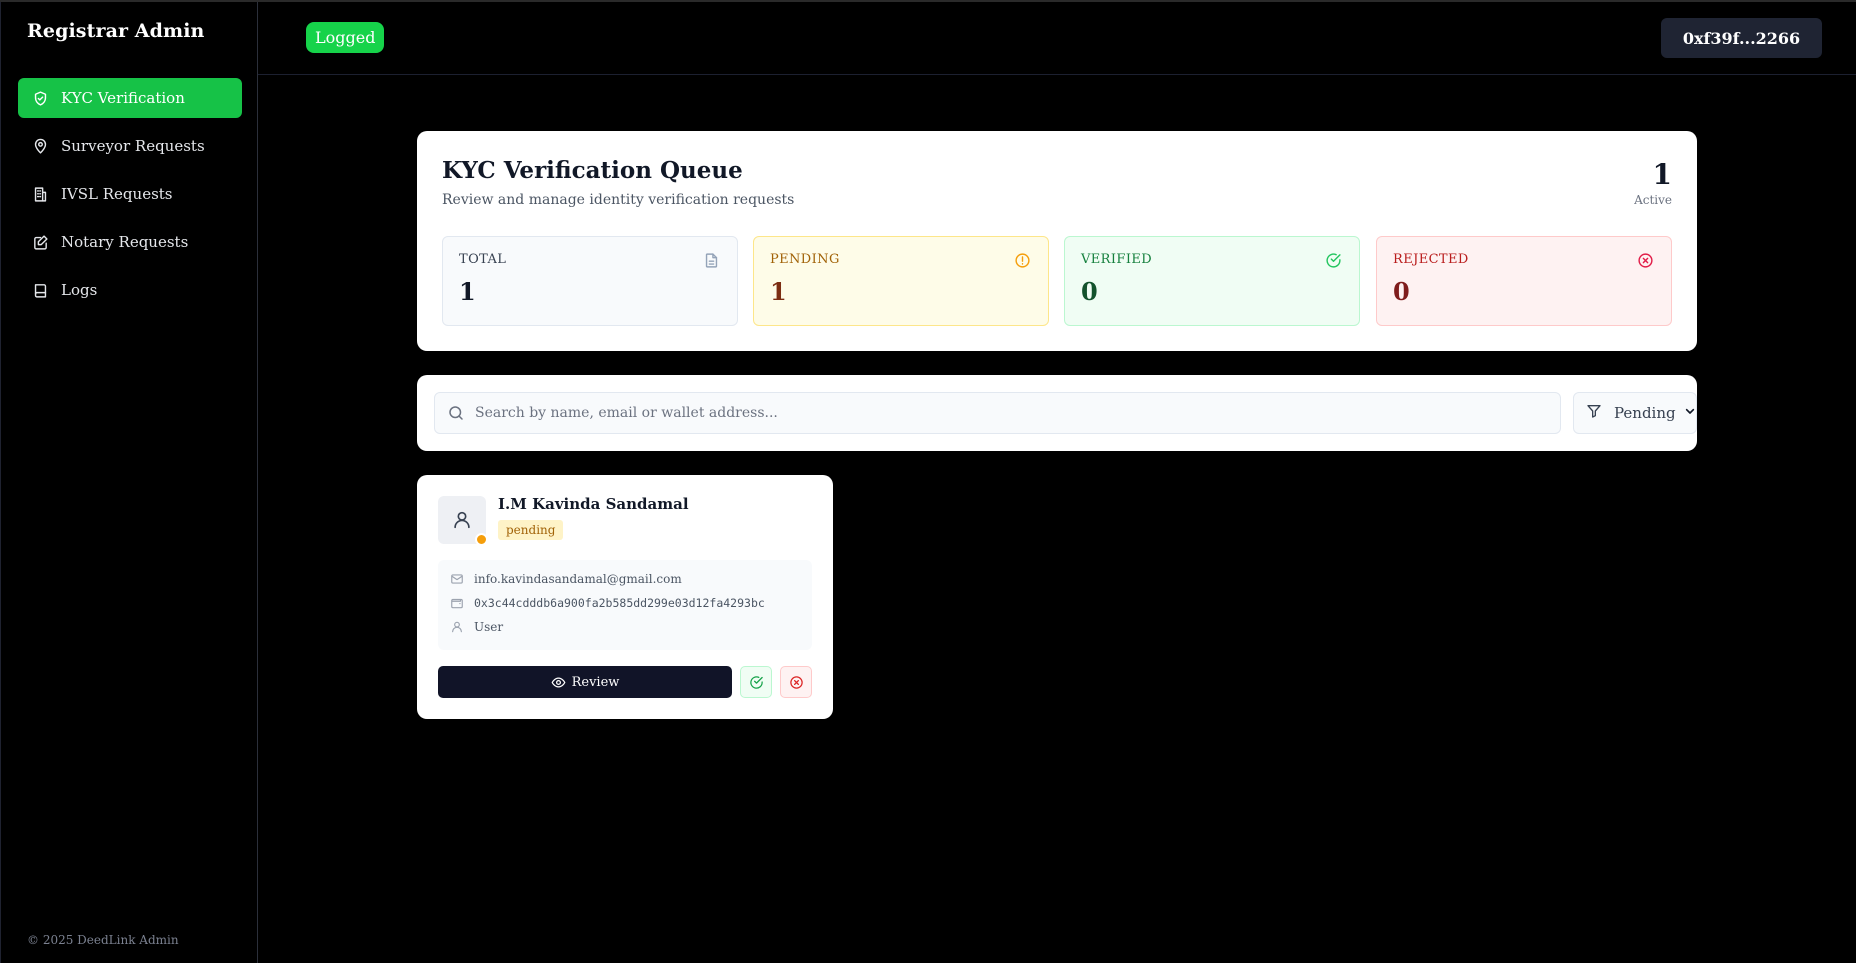 The image size is (1856, 963). Describe the element at coordinates (116, 31) in the screenshot. I see `brand-title: Registrar Admin` at that location.